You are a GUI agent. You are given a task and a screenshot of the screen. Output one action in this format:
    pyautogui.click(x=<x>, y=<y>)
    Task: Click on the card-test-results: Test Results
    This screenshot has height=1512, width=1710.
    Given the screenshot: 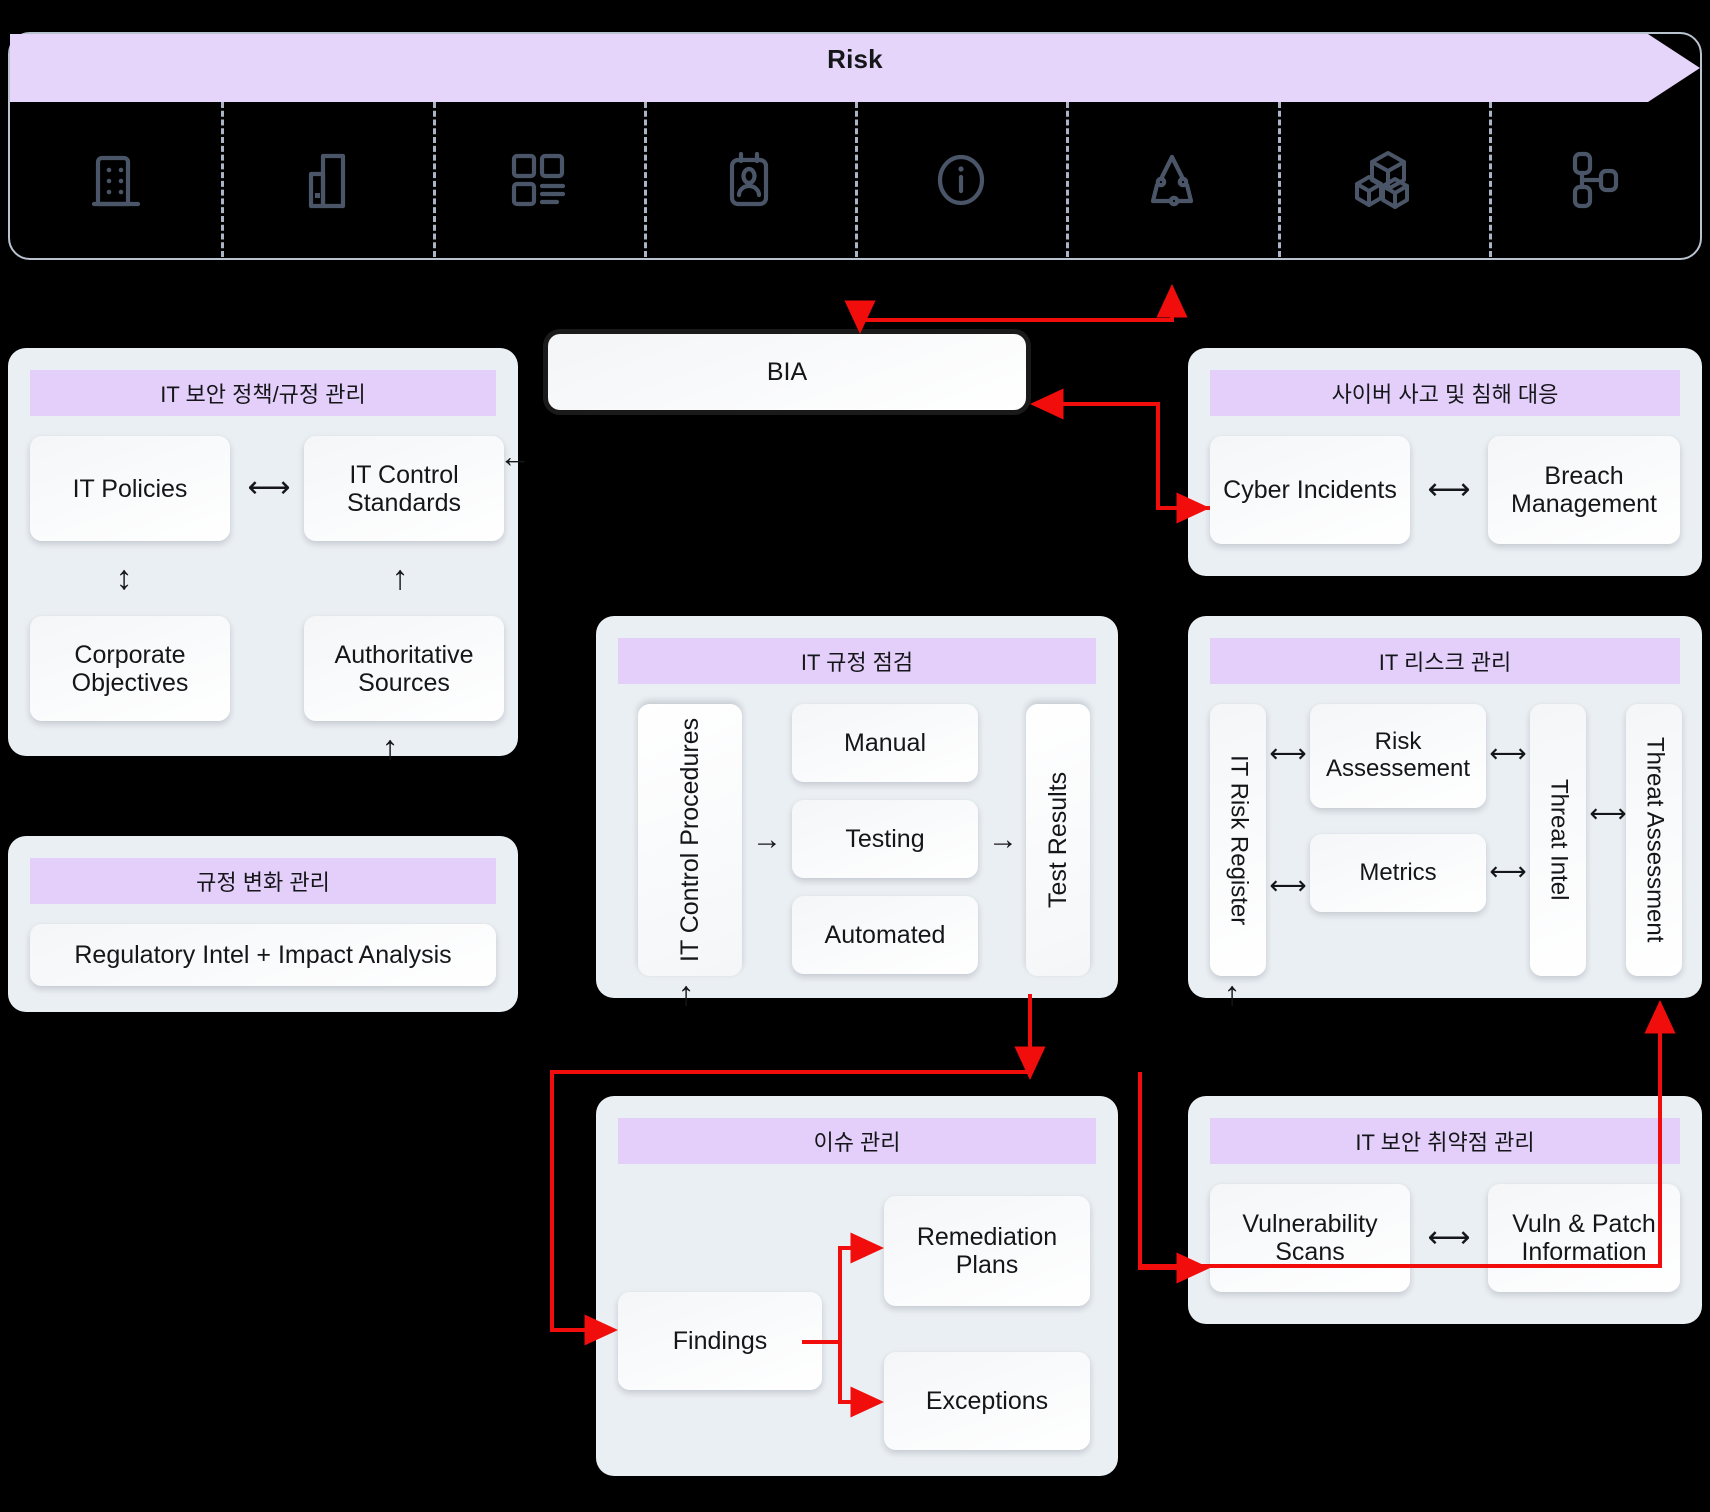 What is the action you would take?
    pyautogui.click(x=1058, y=840)
    